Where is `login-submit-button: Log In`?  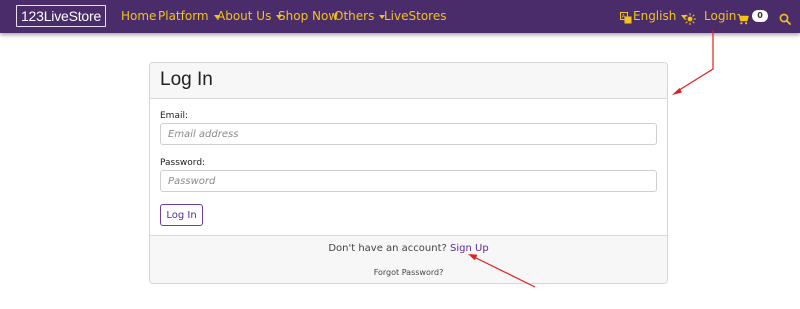 login-submit-button: Log In is located at coordinates (181, 215).